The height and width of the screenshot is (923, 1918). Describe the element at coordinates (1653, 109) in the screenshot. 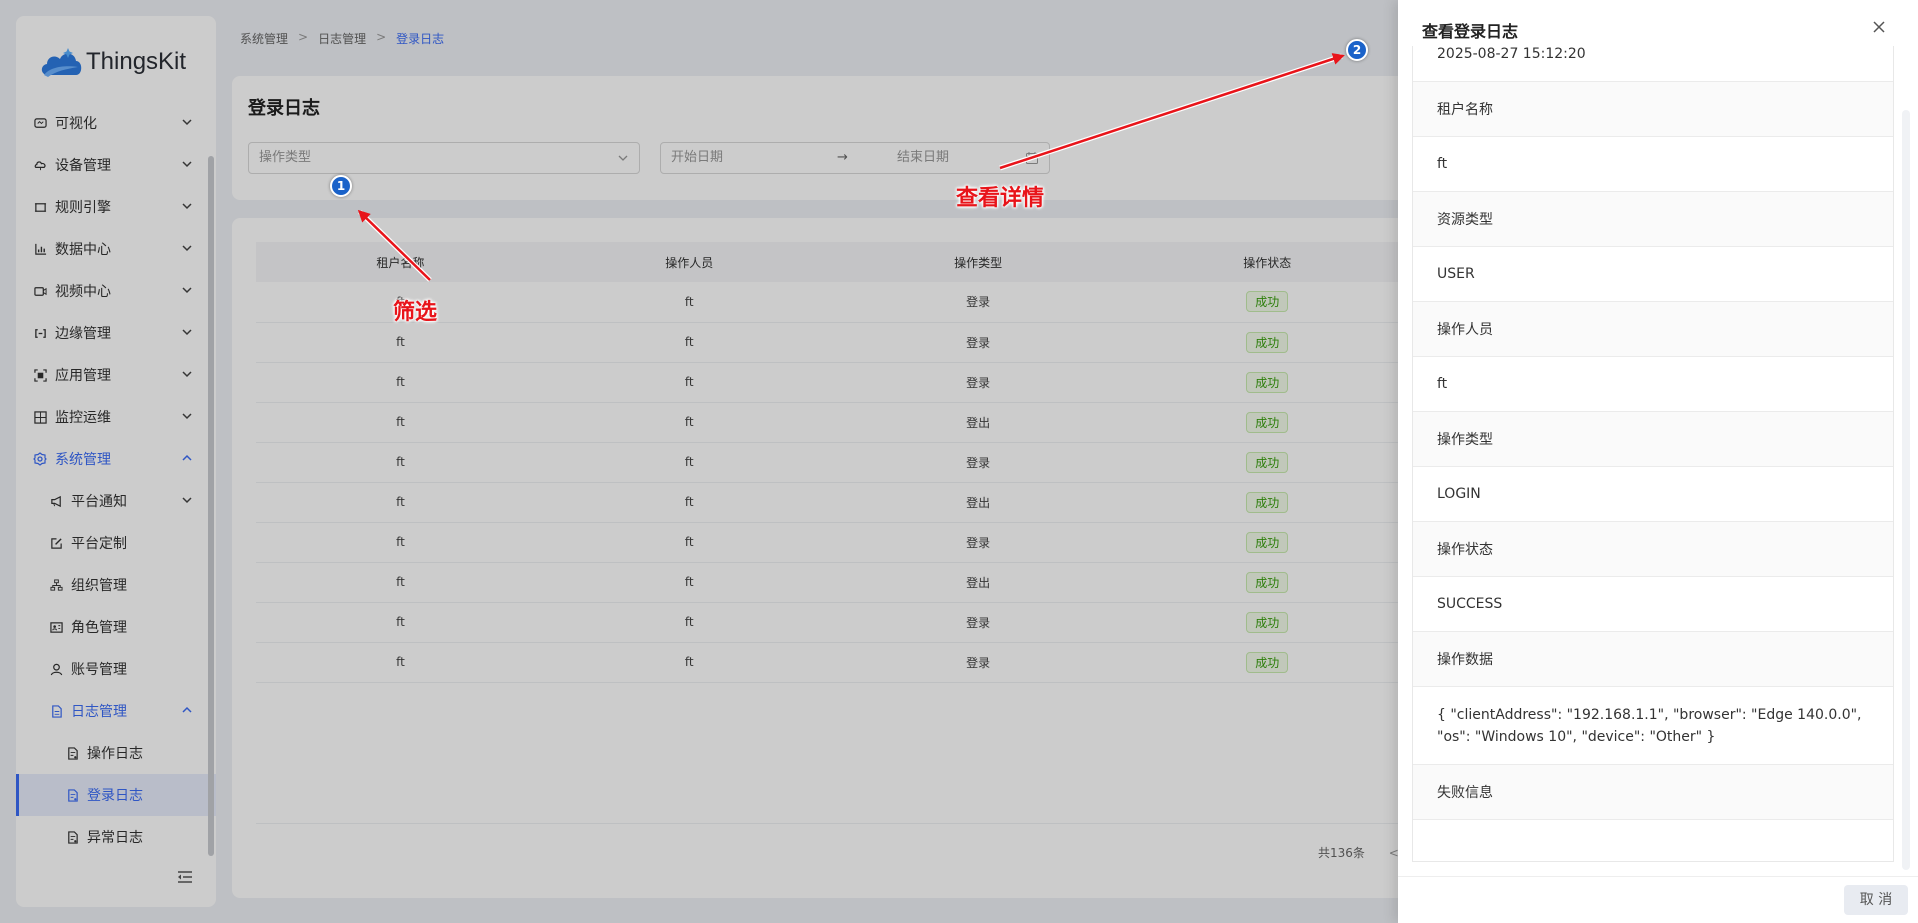

I see `detail-label: 租户名称` at that location.